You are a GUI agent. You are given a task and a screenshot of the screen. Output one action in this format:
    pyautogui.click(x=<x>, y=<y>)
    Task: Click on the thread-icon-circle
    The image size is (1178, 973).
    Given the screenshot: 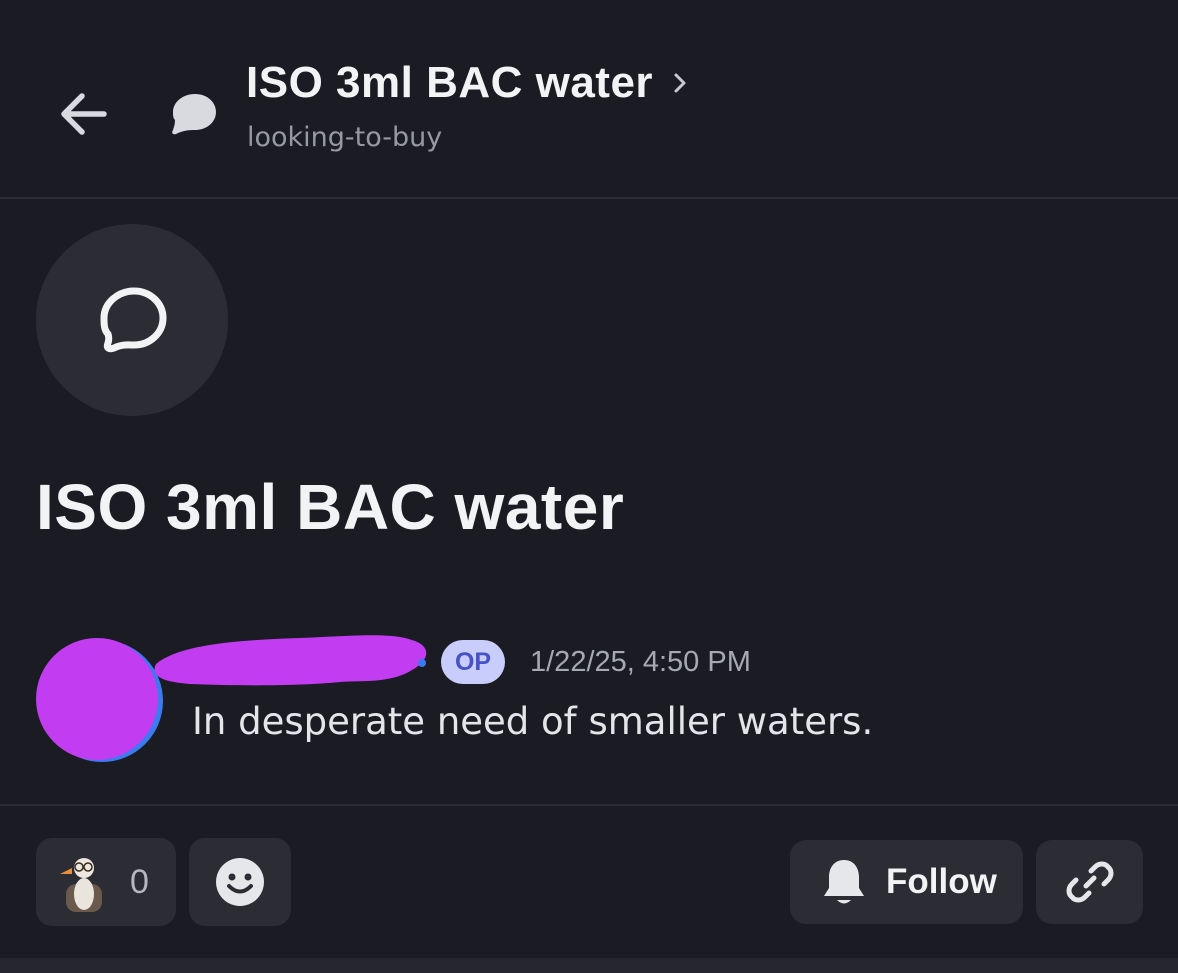 What is the action you would take?
    pyautogui.click(x=132, y=320)
    